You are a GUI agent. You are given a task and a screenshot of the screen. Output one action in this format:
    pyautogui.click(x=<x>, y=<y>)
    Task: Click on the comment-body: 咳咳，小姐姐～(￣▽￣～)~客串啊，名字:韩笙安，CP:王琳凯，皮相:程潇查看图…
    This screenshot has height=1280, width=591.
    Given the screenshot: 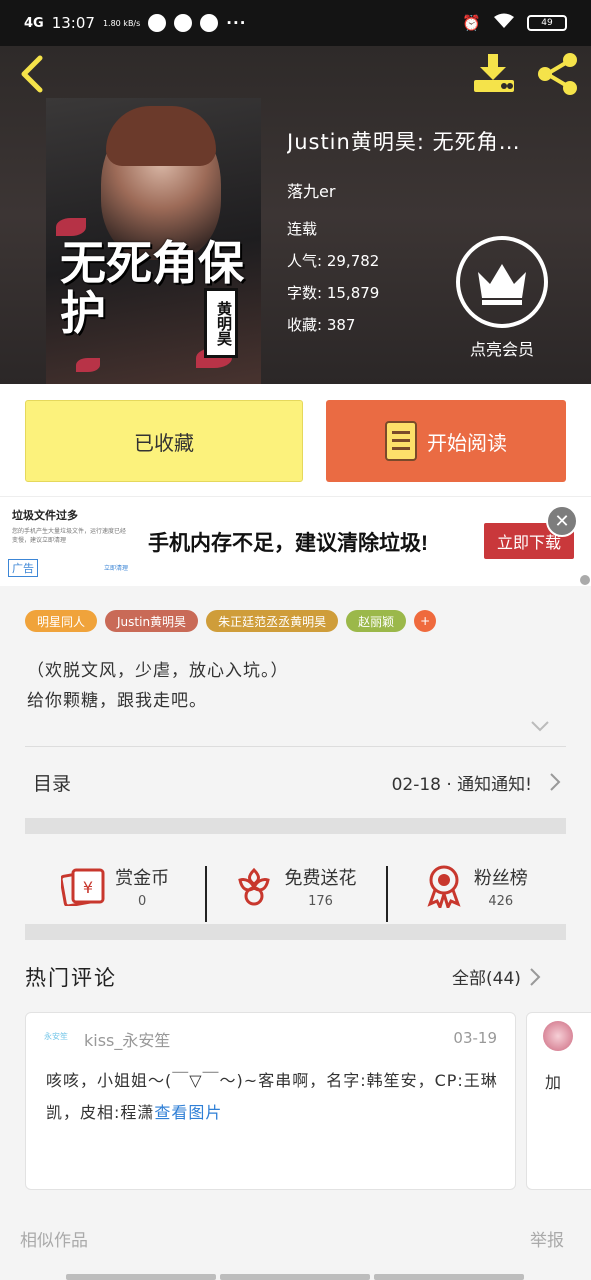 What is the action you would take?
    pyautogui.click(x=276, y=1097)
    